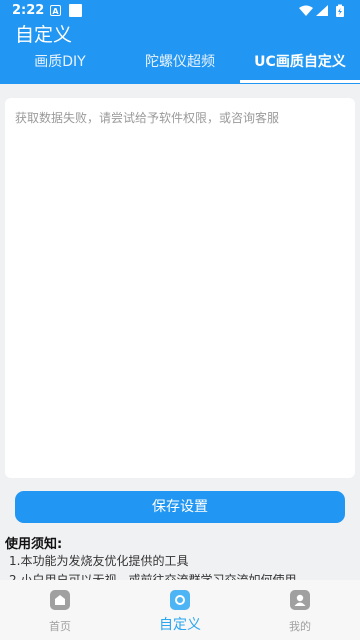 The image size is (360, 640). I want to click on nav-custom: 自定义, so click(180, 610).